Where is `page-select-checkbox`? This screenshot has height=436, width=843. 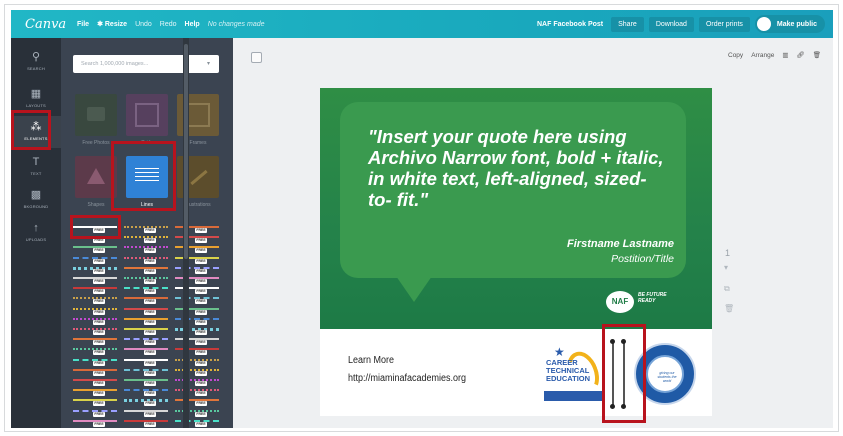
page-select-checkbox is located at coordinates (256, 57).